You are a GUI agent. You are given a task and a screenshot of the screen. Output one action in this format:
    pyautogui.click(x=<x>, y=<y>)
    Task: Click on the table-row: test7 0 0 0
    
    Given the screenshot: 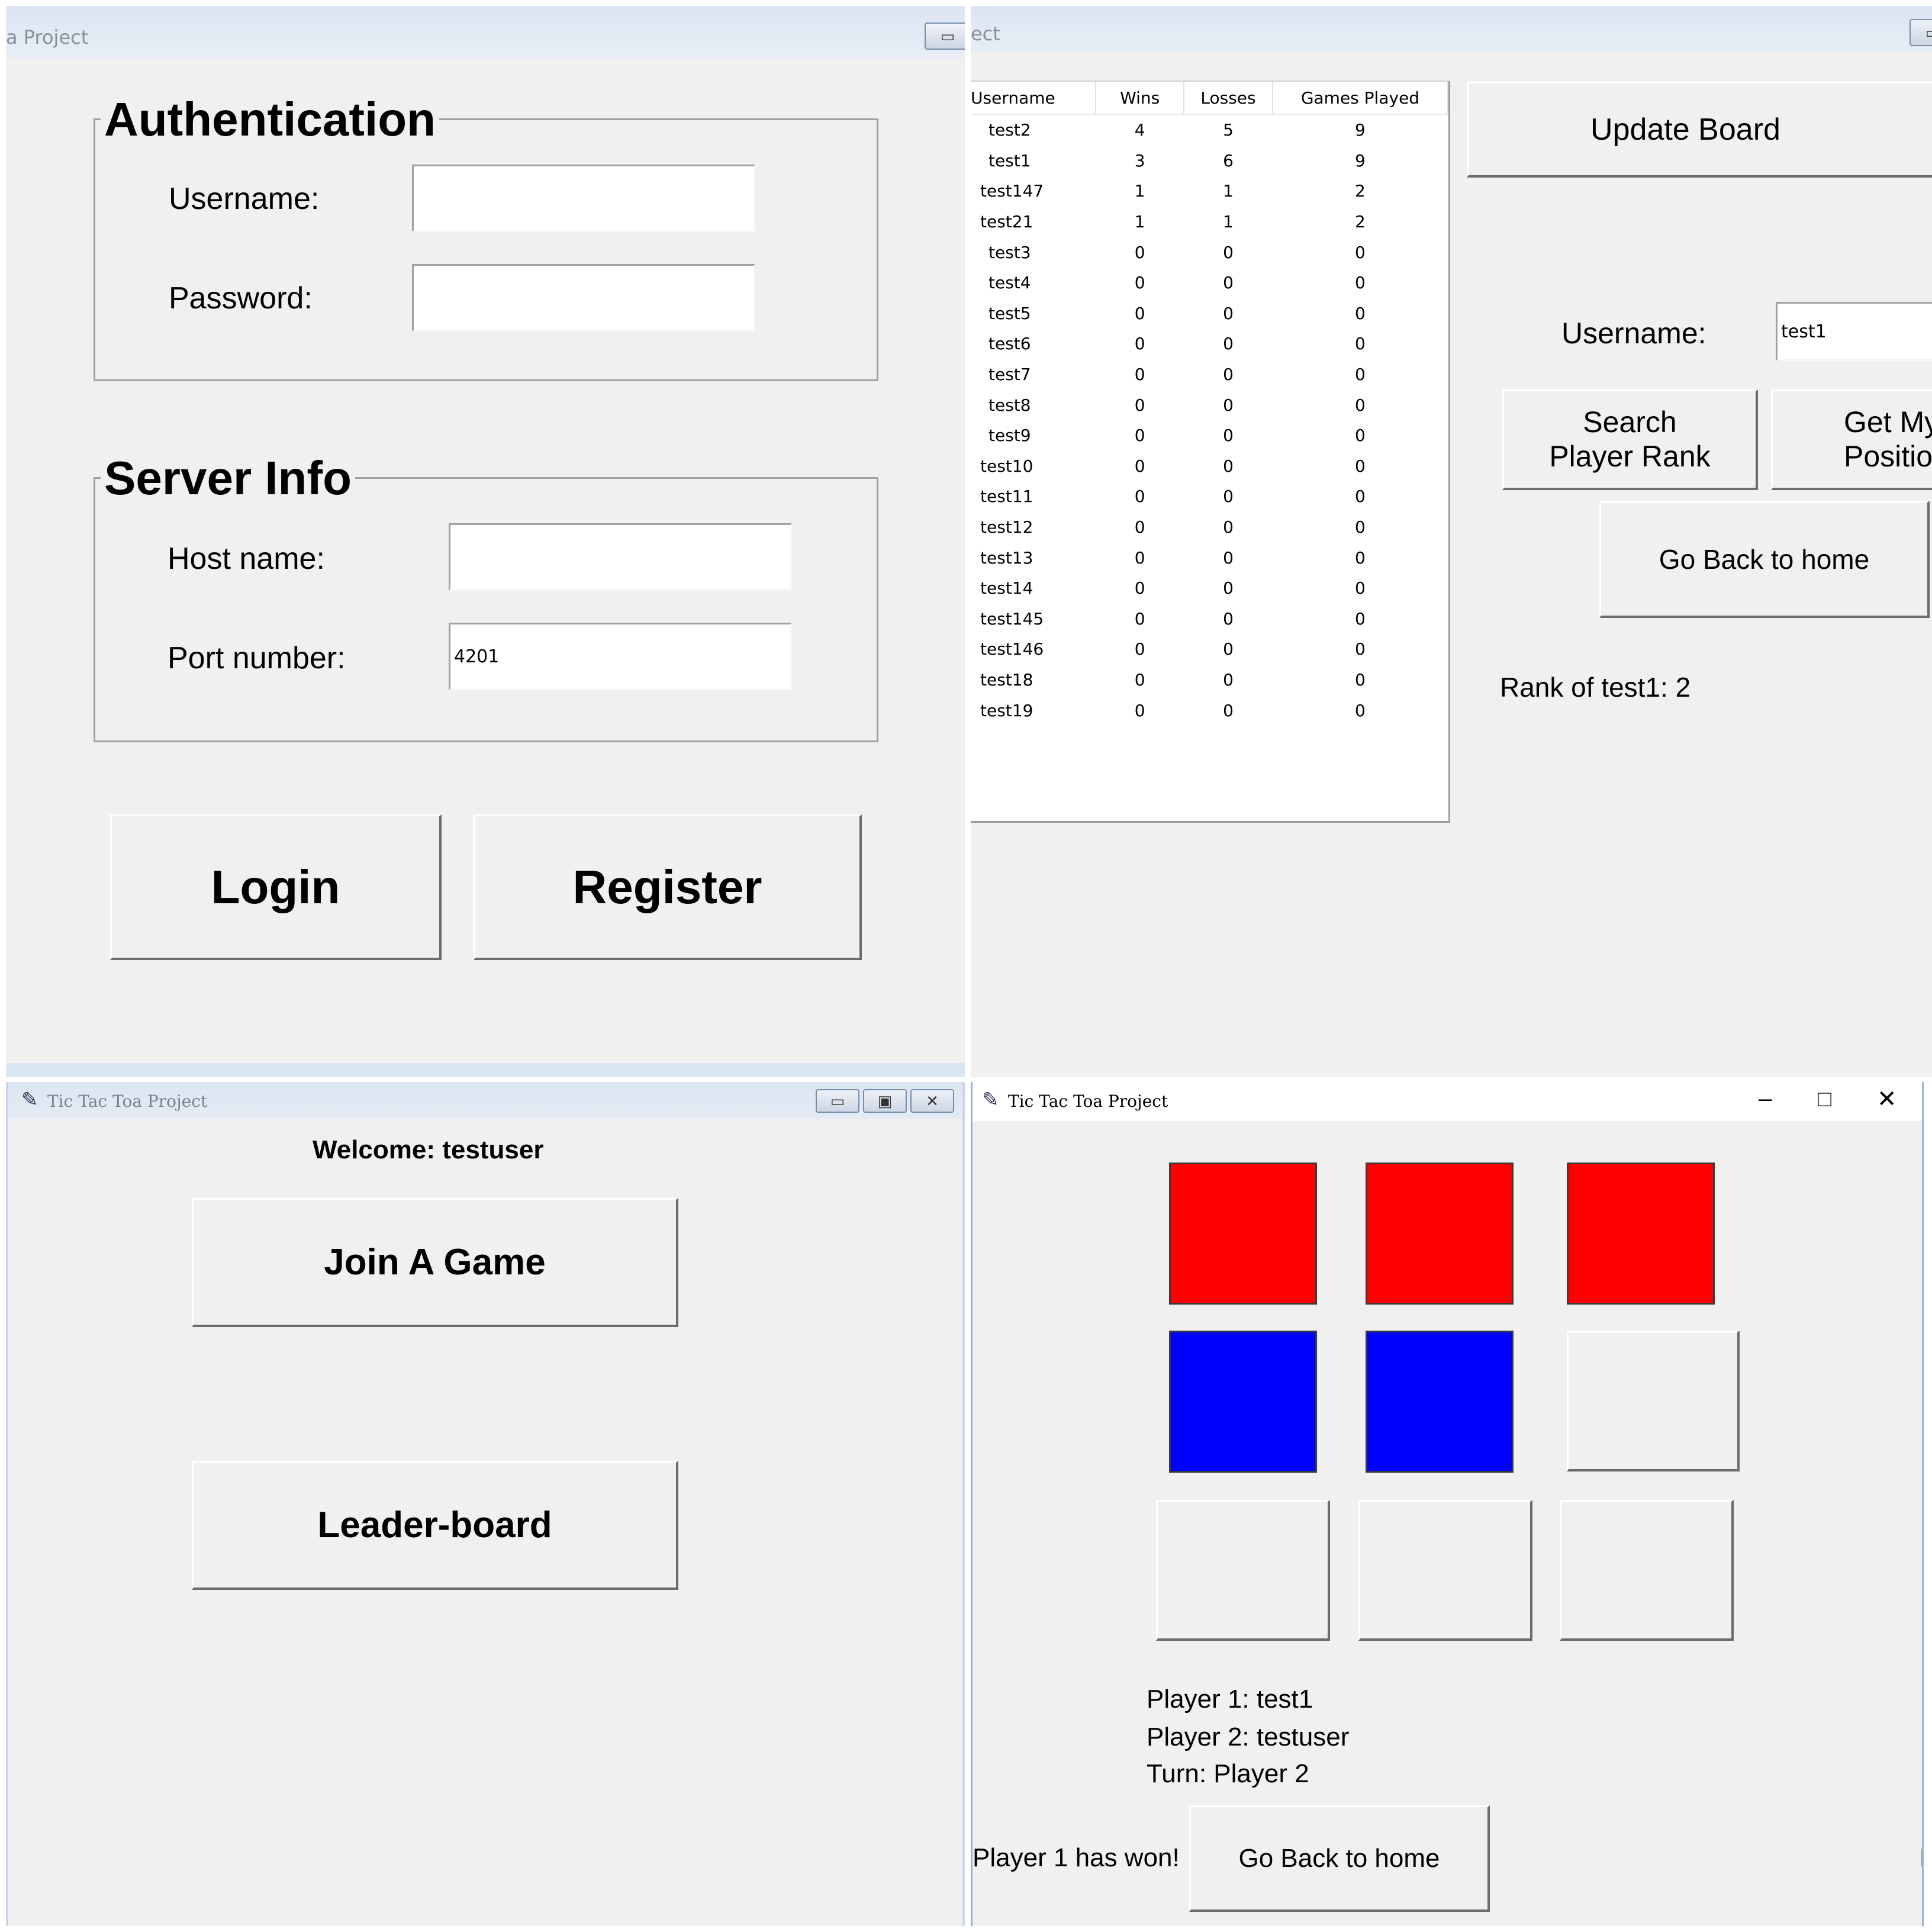 What is the action you would take?
    pyautogui.click(x=1209, y=375)
    